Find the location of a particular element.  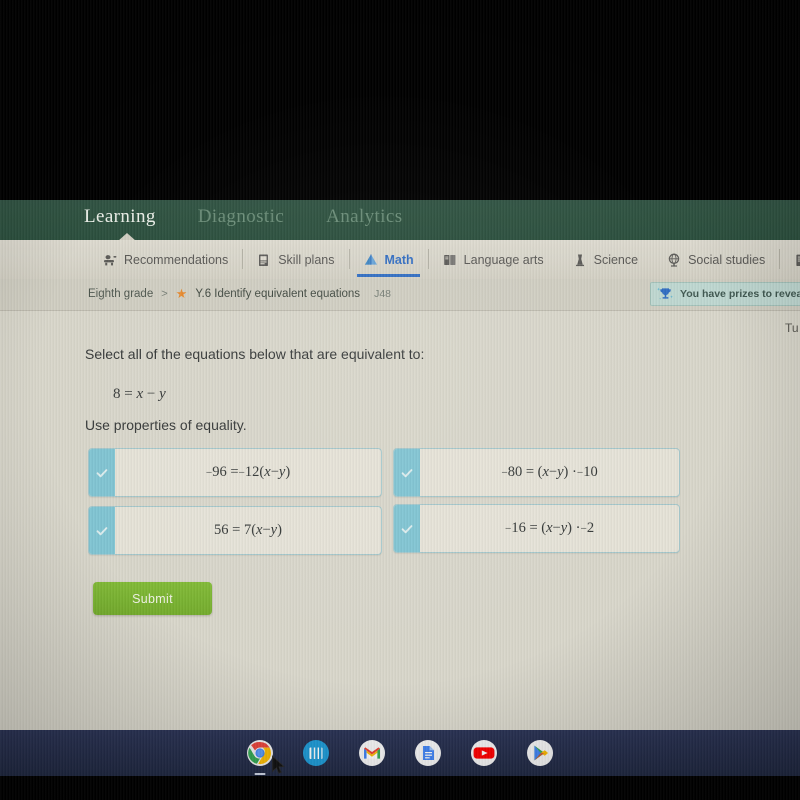

tab-recommendations: Recommendations is located at coordinates (165, 259).